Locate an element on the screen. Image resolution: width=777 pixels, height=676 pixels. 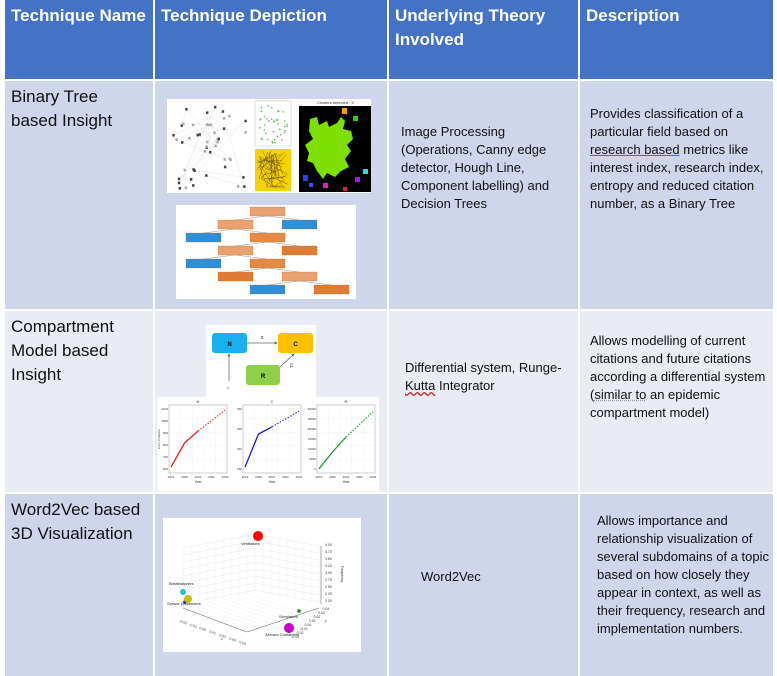
node-r-label: R is located at coordinates (263, 377).